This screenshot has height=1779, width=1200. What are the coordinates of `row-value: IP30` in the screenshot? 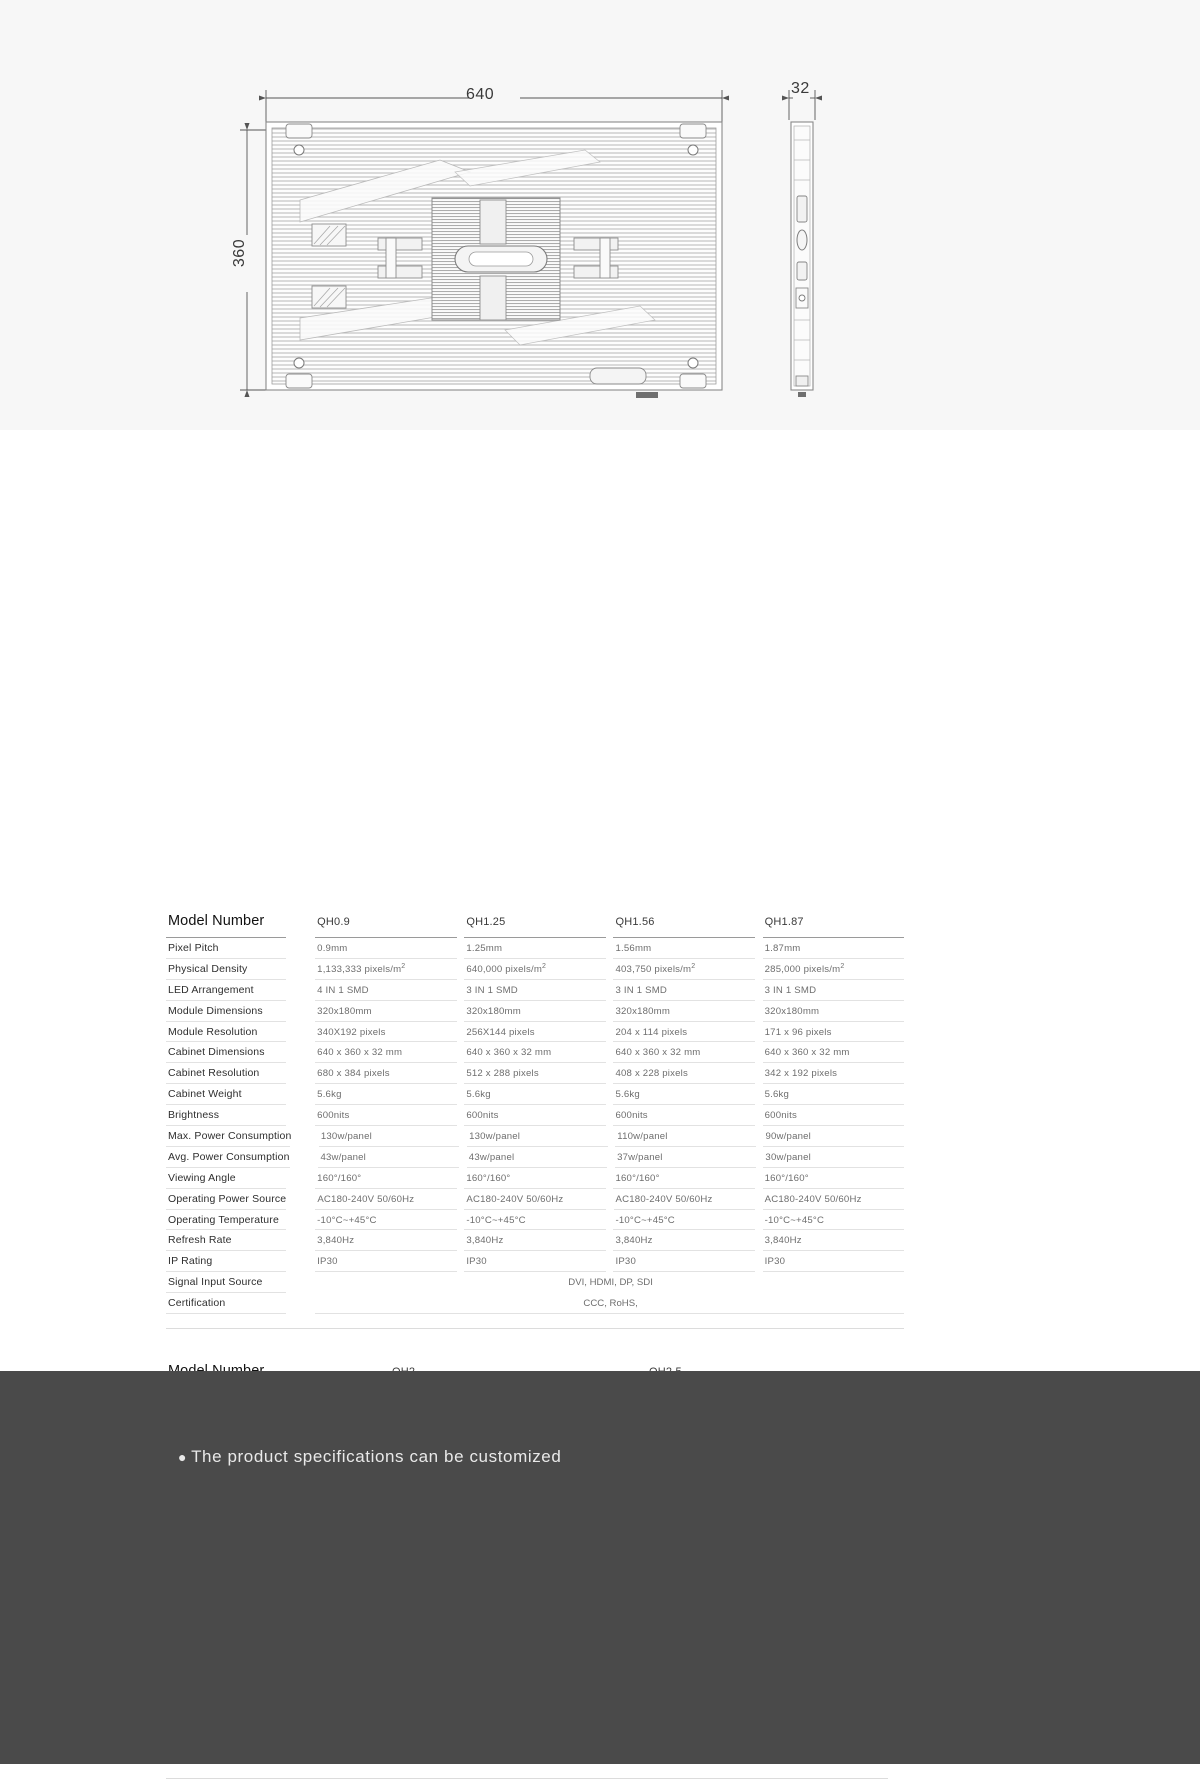 It's located at (775, 1262).